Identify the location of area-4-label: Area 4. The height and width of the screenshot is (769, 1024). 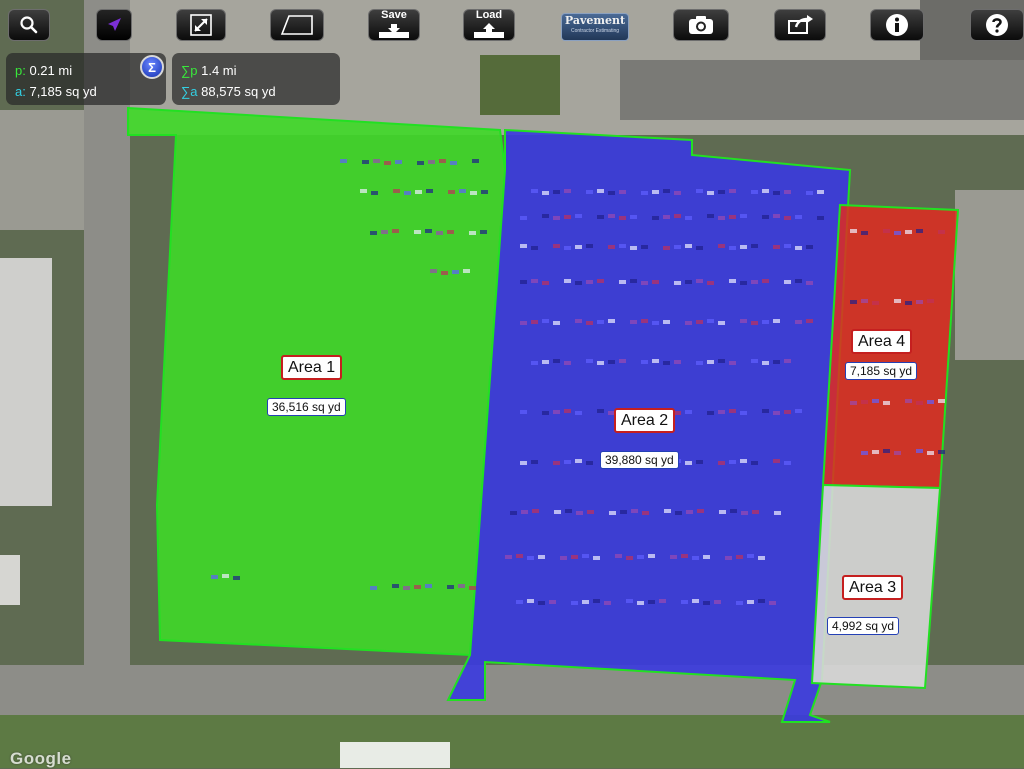
(882, 341).